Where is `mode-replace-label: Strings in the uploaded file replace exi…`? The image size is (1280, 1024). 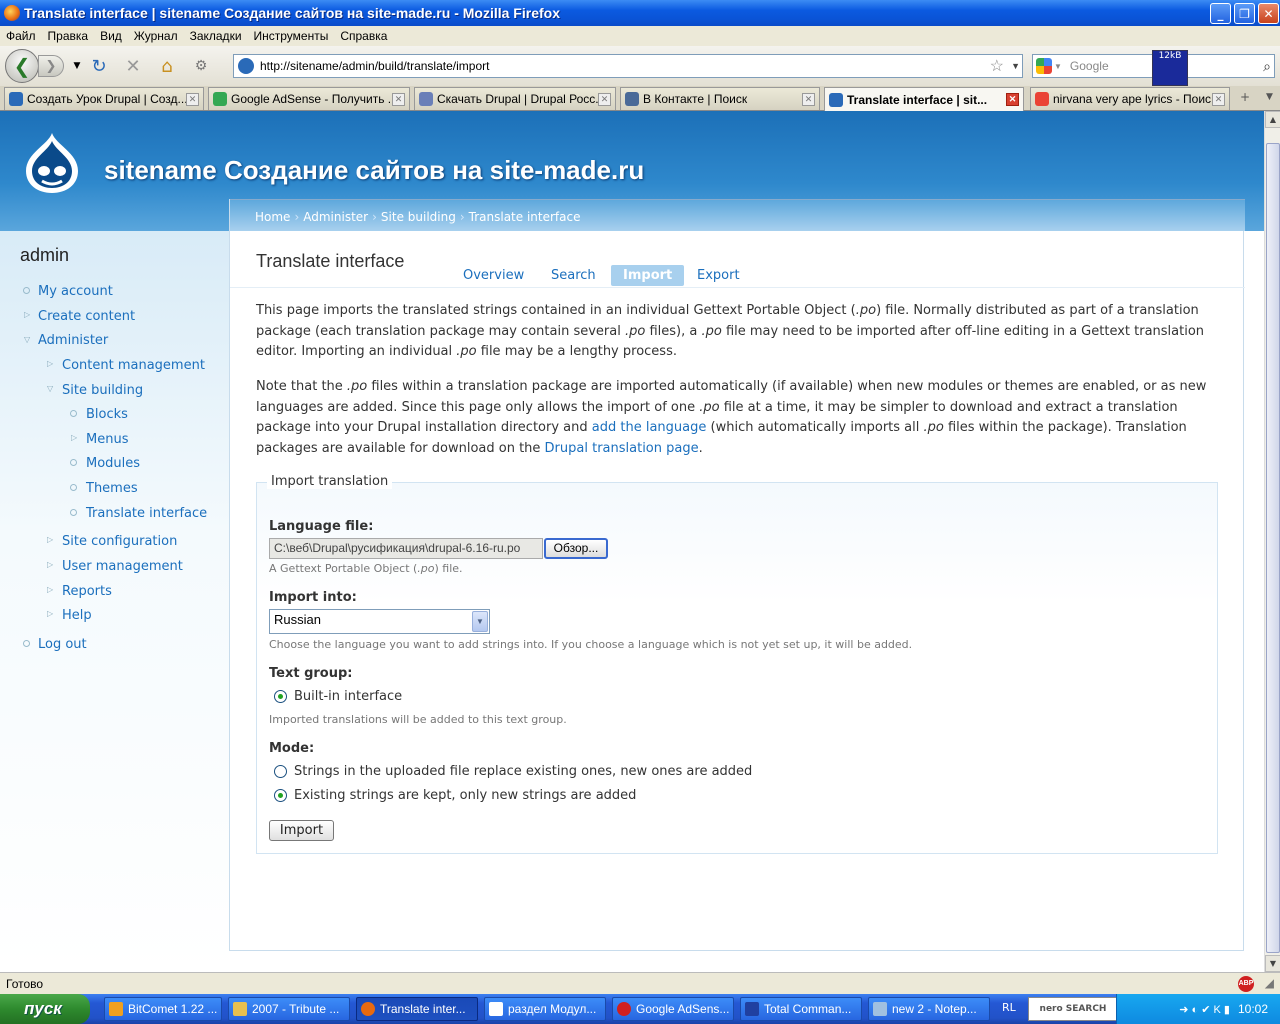 mode-replace-label: Strings in the uploaded file replace exi… is located at coordinates (523, 771).